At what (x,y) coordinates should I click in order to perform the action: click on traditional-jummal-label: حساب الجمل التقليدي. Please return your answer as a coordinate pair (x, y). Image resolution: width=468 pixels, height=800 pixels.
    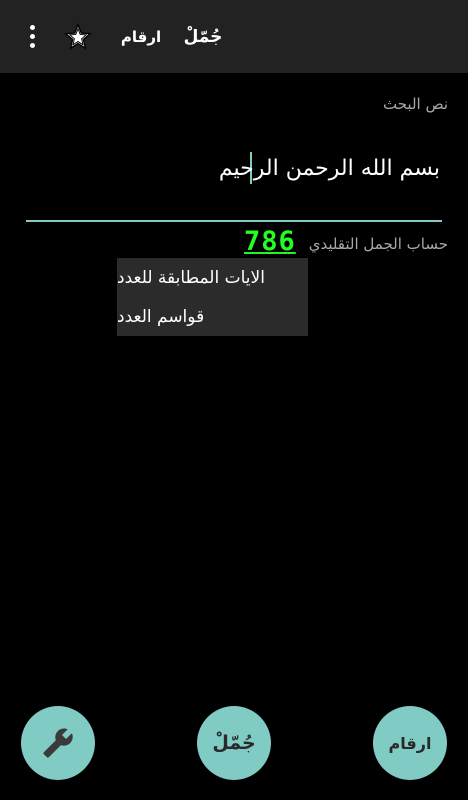
    Looking at the image, I should click on (378, 244).